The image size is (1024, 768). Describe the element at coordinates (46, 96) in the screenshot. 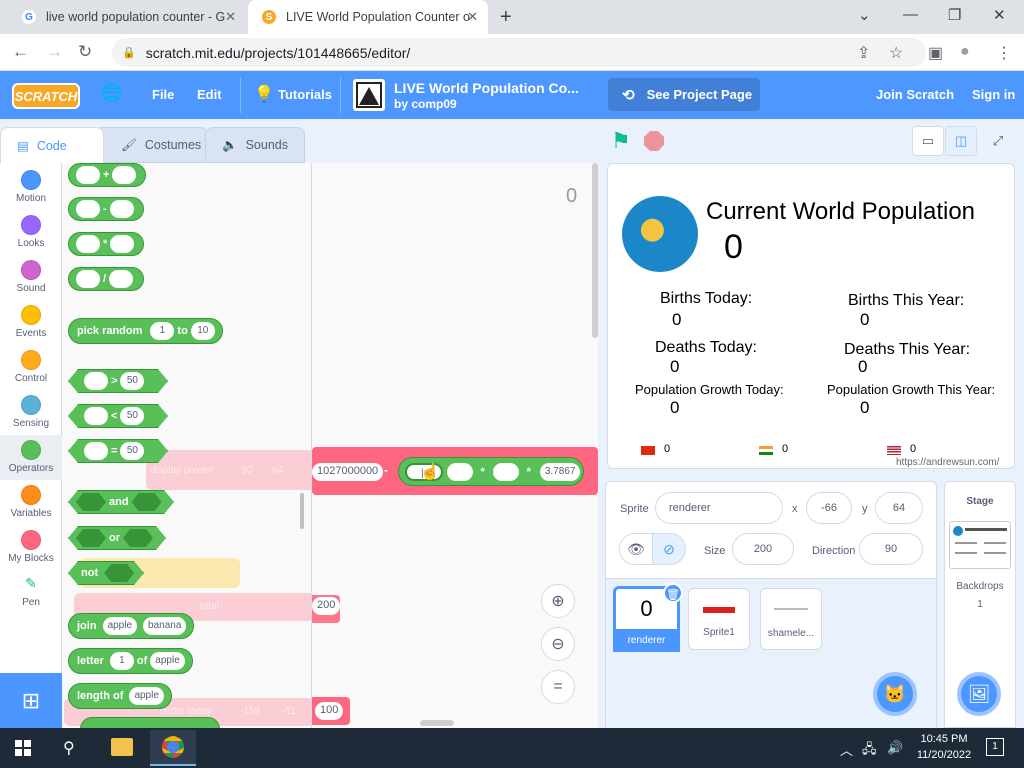

I see `scratch-logo: SCRATCH` at that location.